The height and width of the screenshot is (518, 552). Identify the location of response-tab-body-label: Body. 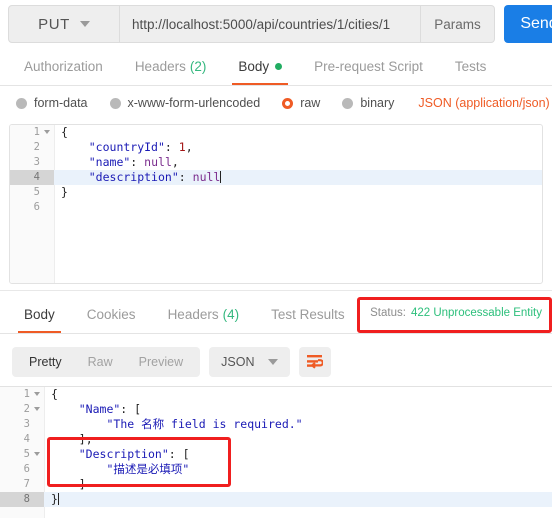
(39, 314).